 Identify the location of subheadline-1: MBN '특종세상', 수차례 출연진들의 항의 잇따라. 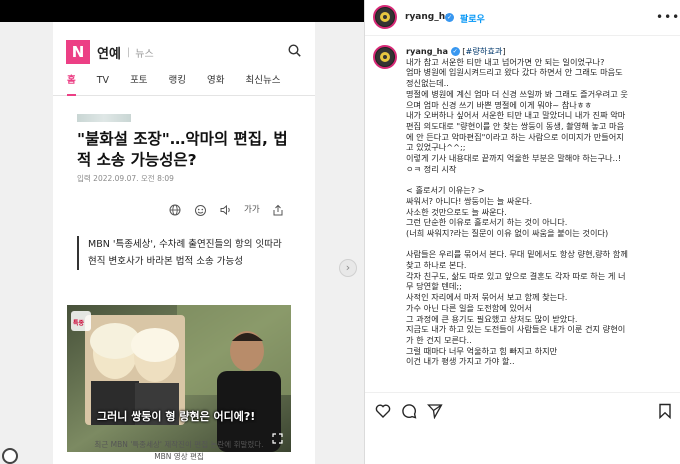
(185, 244).